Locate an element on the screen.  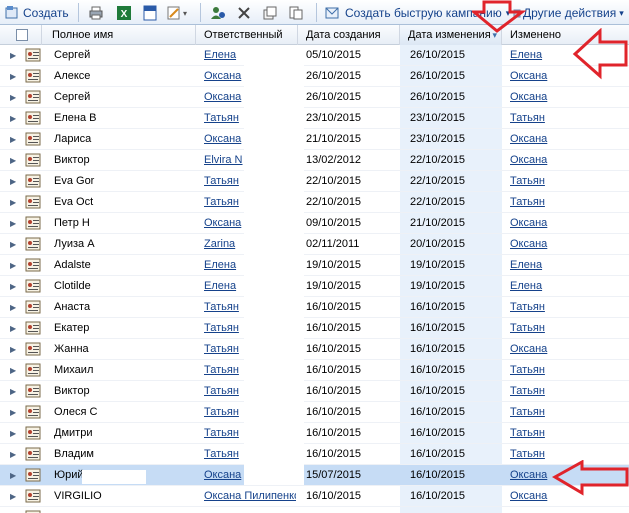
mail-merge-button is located at coordinates (150, 13).